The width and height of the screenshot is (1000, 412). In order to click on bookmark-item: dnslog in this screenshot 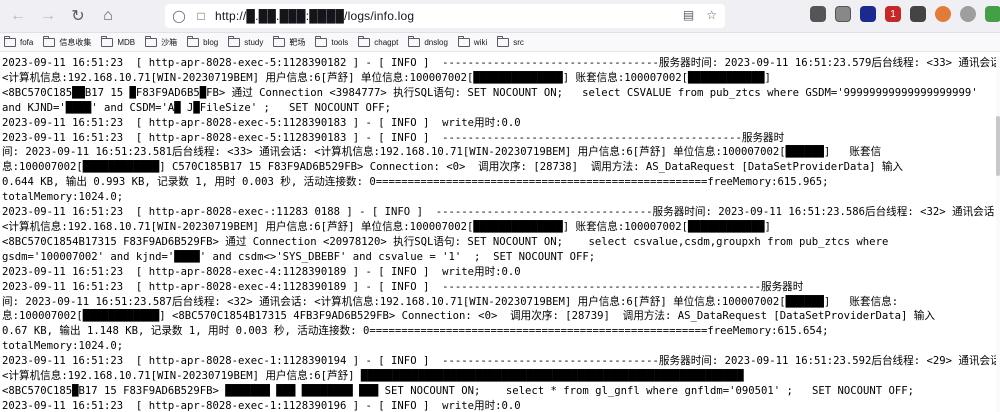, I will do `click(428, 41)`.